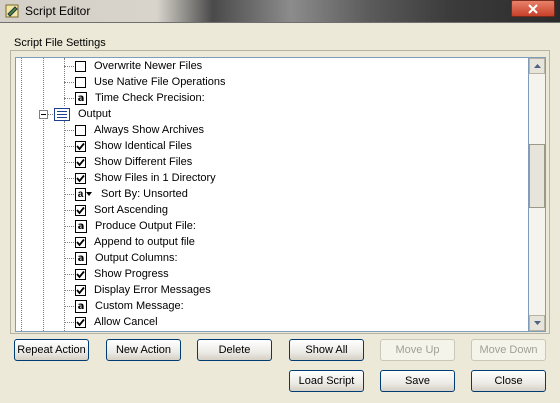 The width and height of the screenshot is (560, 403). What do you see at coordinates (60, 43) in the screenshot?
I see `group-label: Script File Settings` at bounding box center [60, 43].